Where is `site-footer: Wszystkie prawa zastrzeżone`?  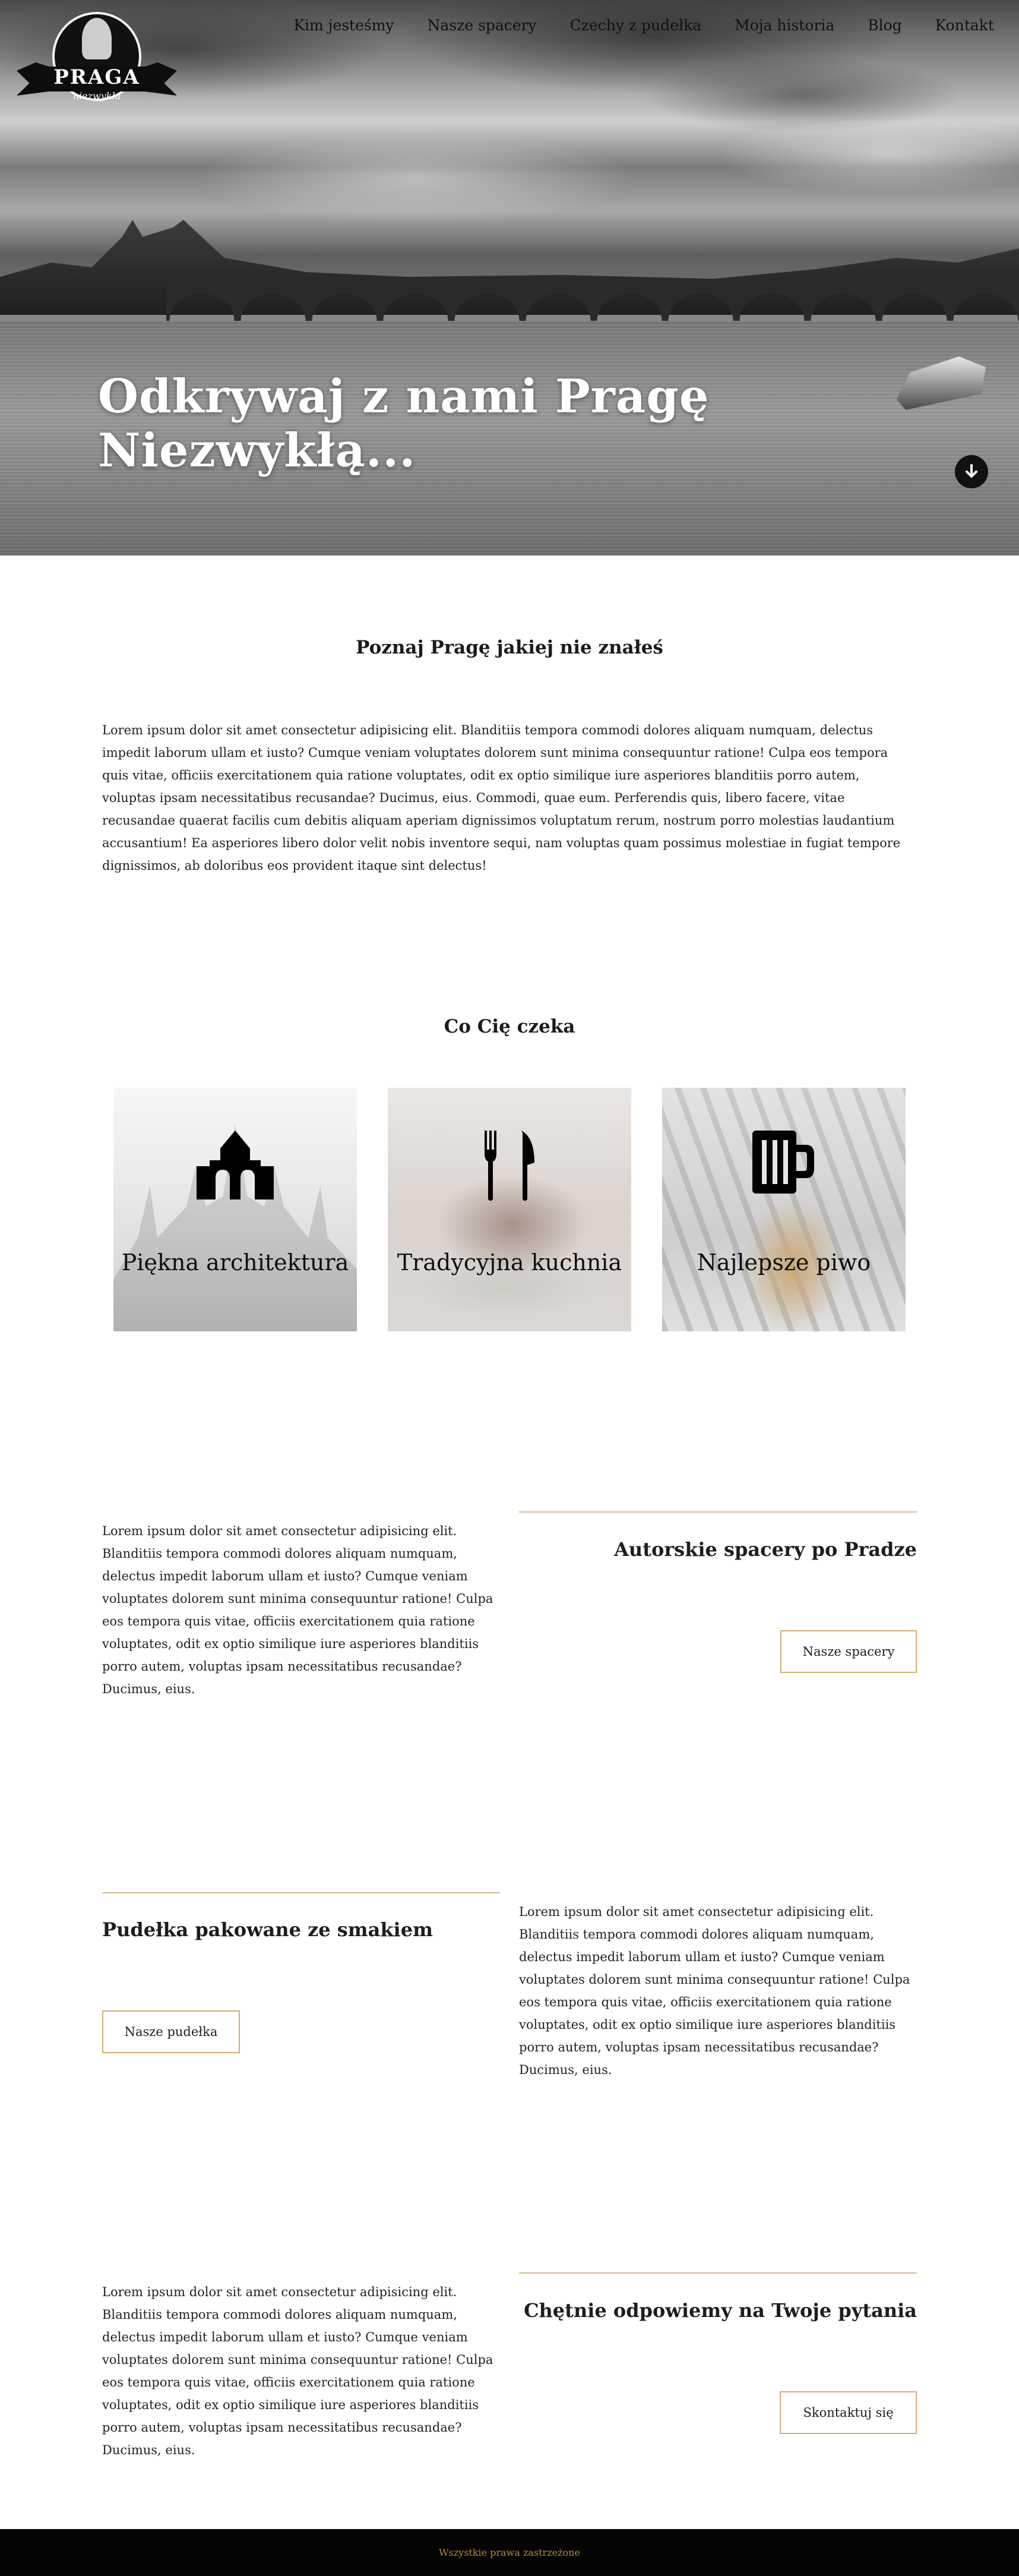
site-footer: Wszystkie prawa zastrzeżone is located at coordinates (509, 2552).